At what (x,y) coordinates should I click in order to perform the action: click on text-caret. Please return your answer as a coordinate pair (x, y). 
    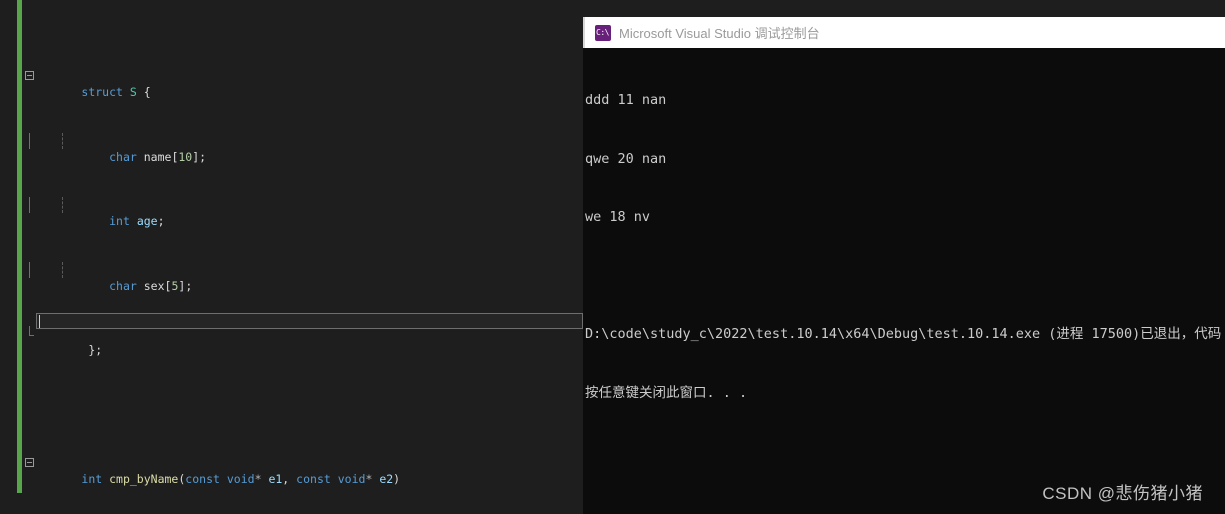
    Looking at the image, I should click on (39, 321).